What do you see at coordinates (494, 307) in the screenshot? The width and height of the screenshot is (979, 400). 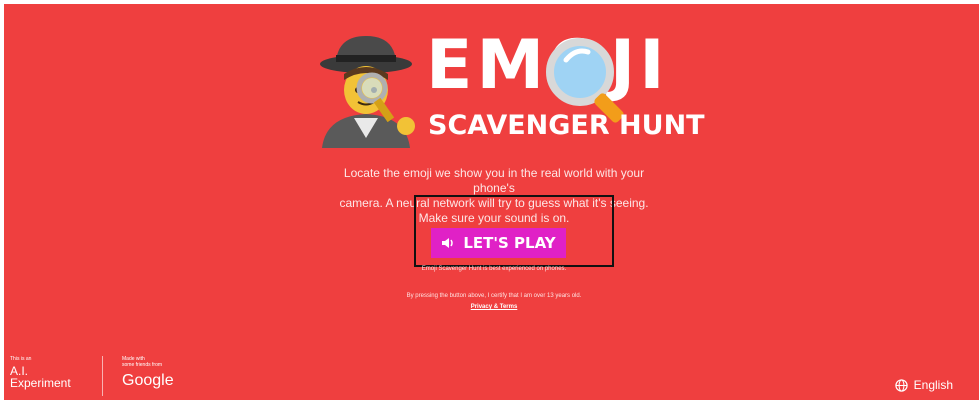 I see `privacy-terms-link: Privacy & Terms` at bounding box center [494, 307].